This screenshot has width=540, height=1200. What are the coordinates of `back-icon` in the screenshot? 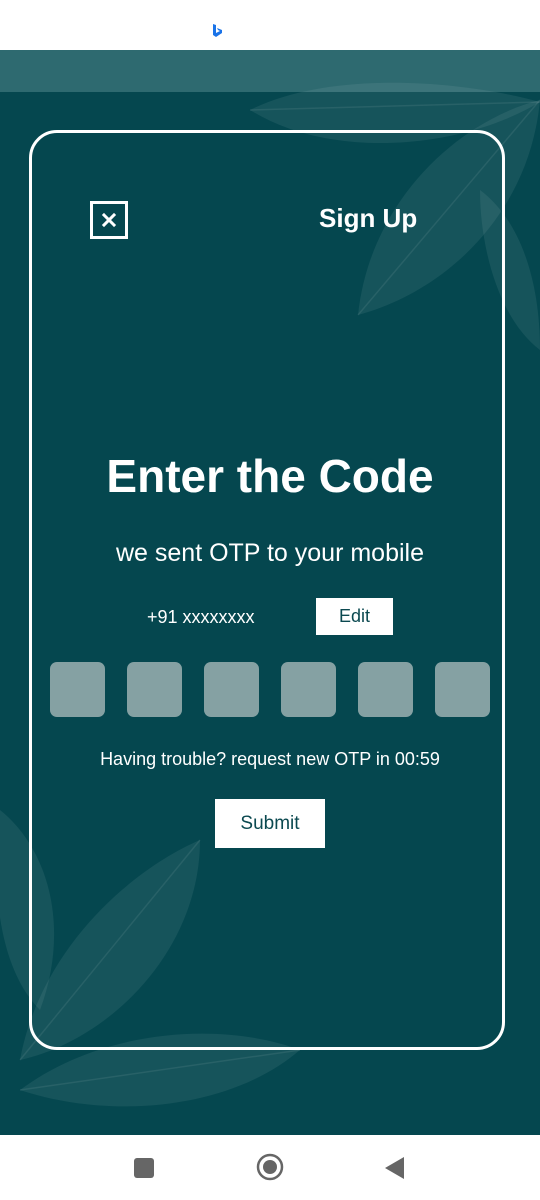 It's located at (394, 1168).